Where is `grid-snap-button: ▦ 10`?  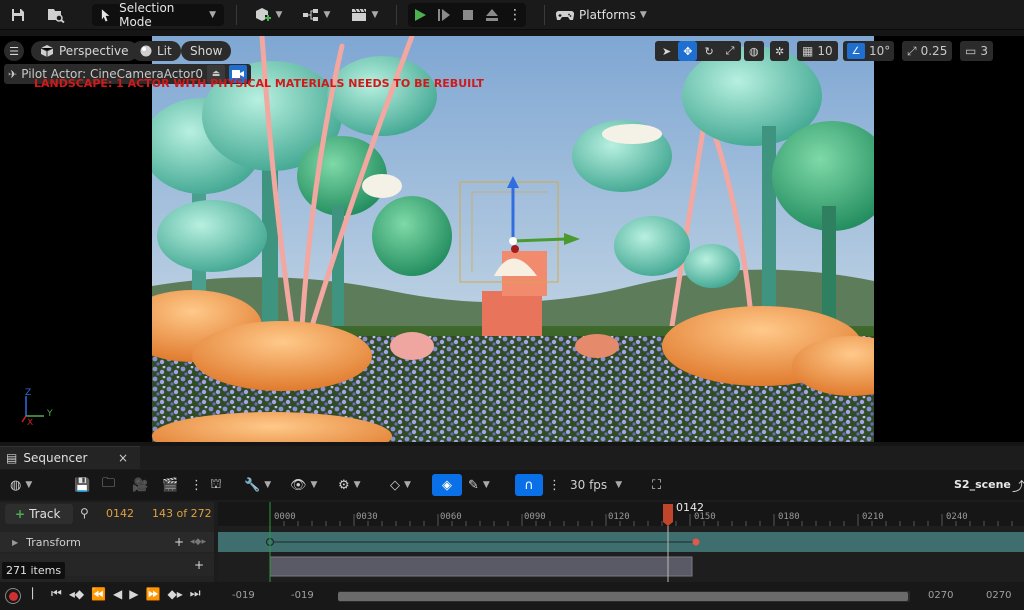
grid-snap-button: ▦ 10 is located at coordinates (817, 51).